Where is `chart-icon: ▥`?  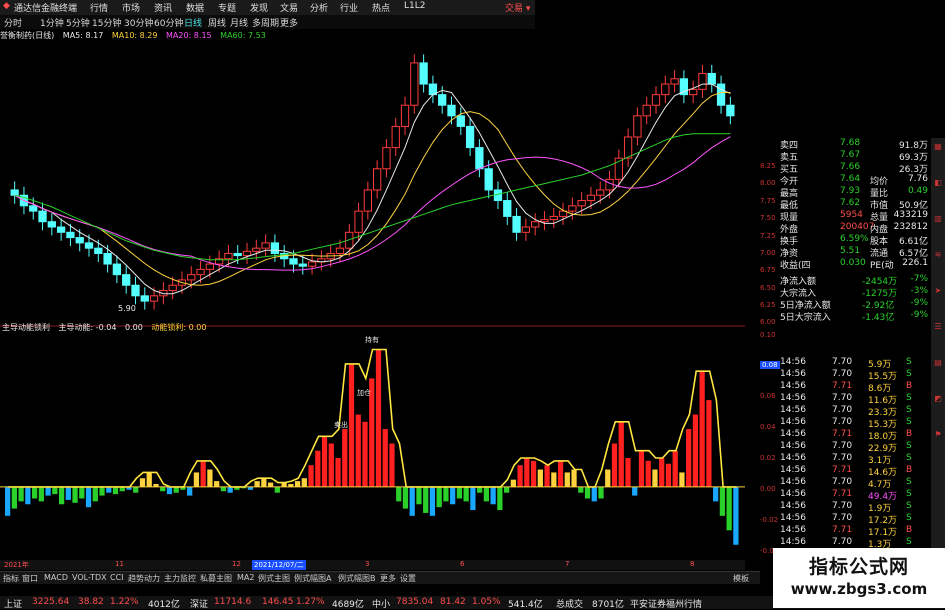 chart-icon: ▥ is located at coordinates (938, 219).